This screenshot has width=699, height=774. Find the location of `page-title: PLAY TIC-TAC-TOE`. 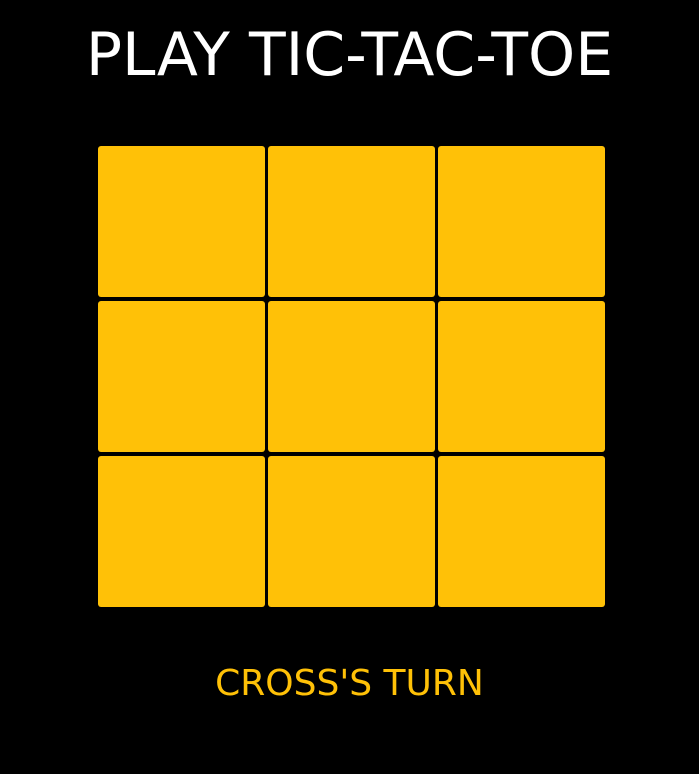

page-title: PLAY TIC-TAC-TOE is located at coordinates (349, 55).